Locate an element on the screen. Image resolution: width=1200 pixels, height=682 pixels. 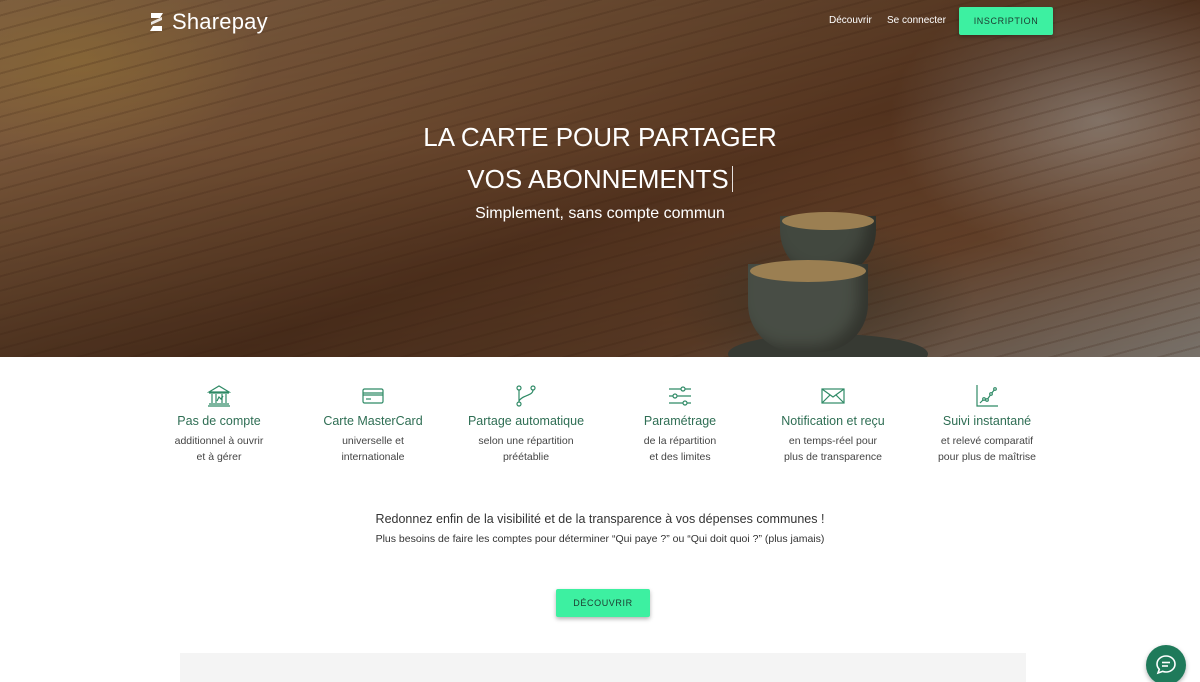
feature-desc-line: plus de transparence is located at coordinates (833, 457).